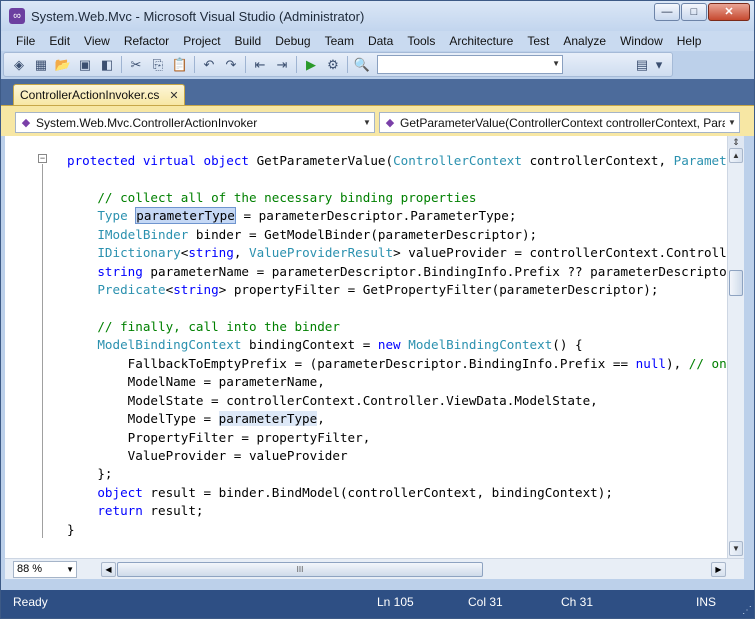  Describe the element at coordinates (421, 41) in the screenshot. I see `menu-tools: Tools` at that location.